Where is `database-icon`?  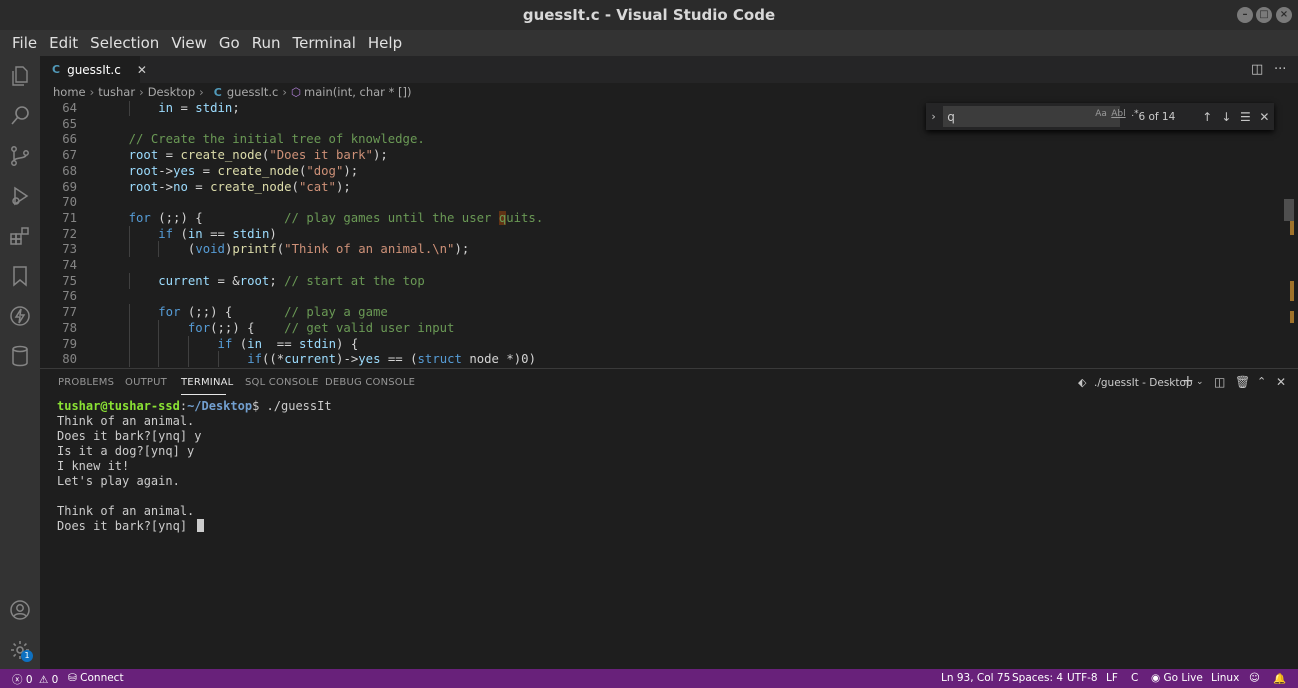 database-icon is located at coordinates (20, 356).